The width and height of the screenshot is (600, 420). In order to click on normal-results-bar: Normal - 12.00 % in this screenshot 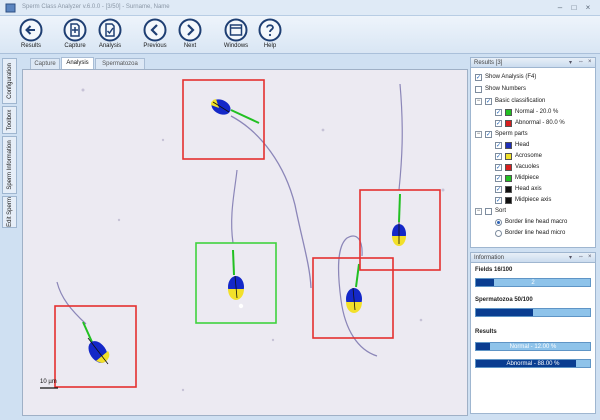, I will do `click(533, 346)`.